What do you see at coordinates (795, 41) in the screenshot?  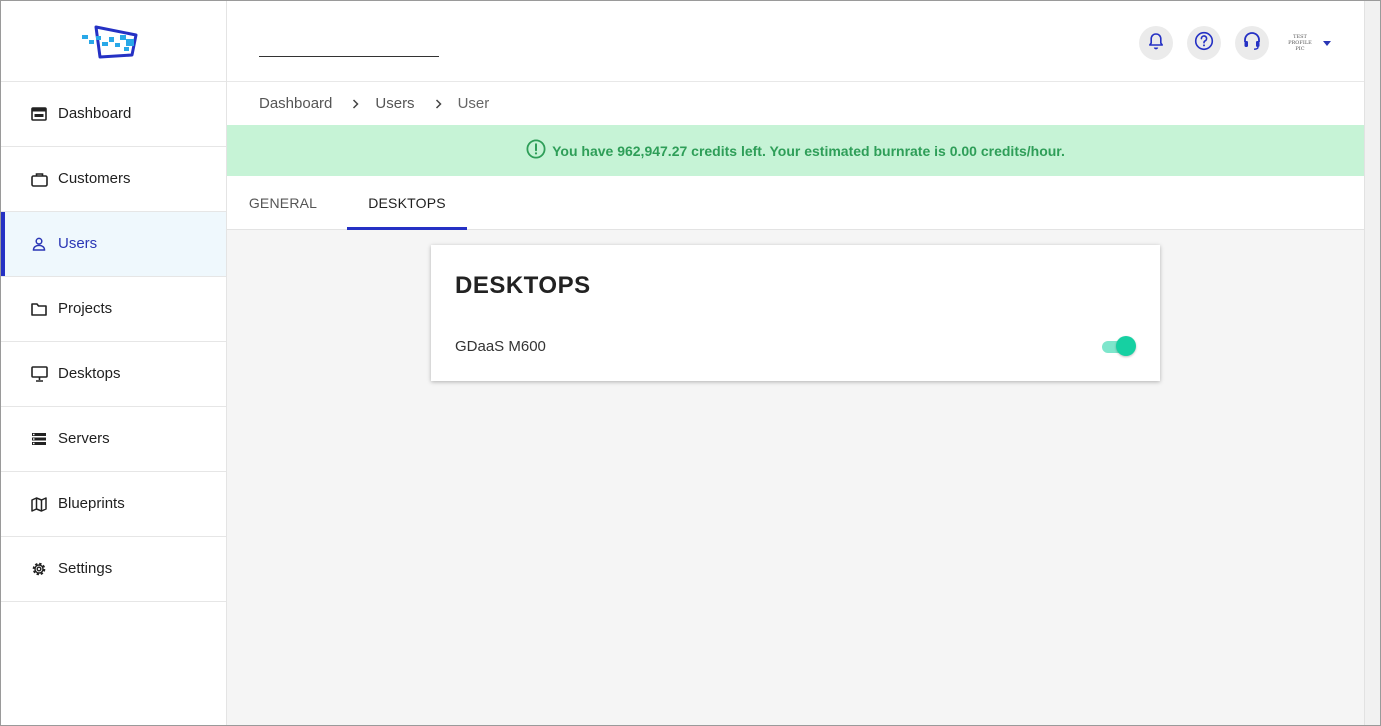 I see `top-header: TEST PROFILE PIC` at bounding box center [795, 41].